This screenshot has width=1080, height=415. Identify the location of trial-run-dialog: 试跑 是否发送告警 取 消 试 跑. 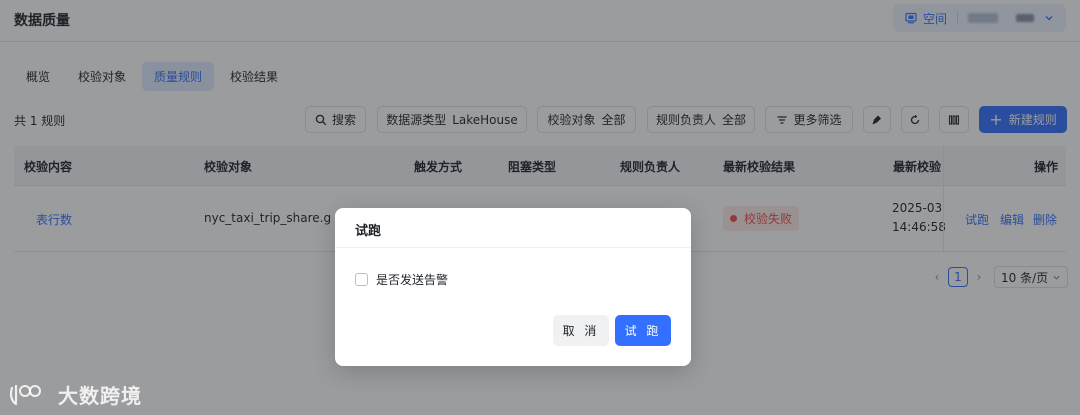
(513, 287).